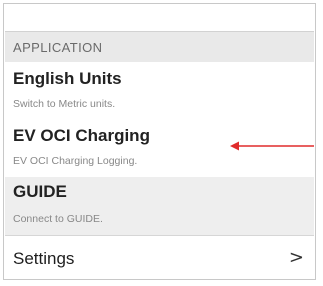 The width and height of the screenshot is (323, 286). Describe the element at coordinates (159, 257) in the screenshot. I see `menu-item-settings: Settings >` at that location.